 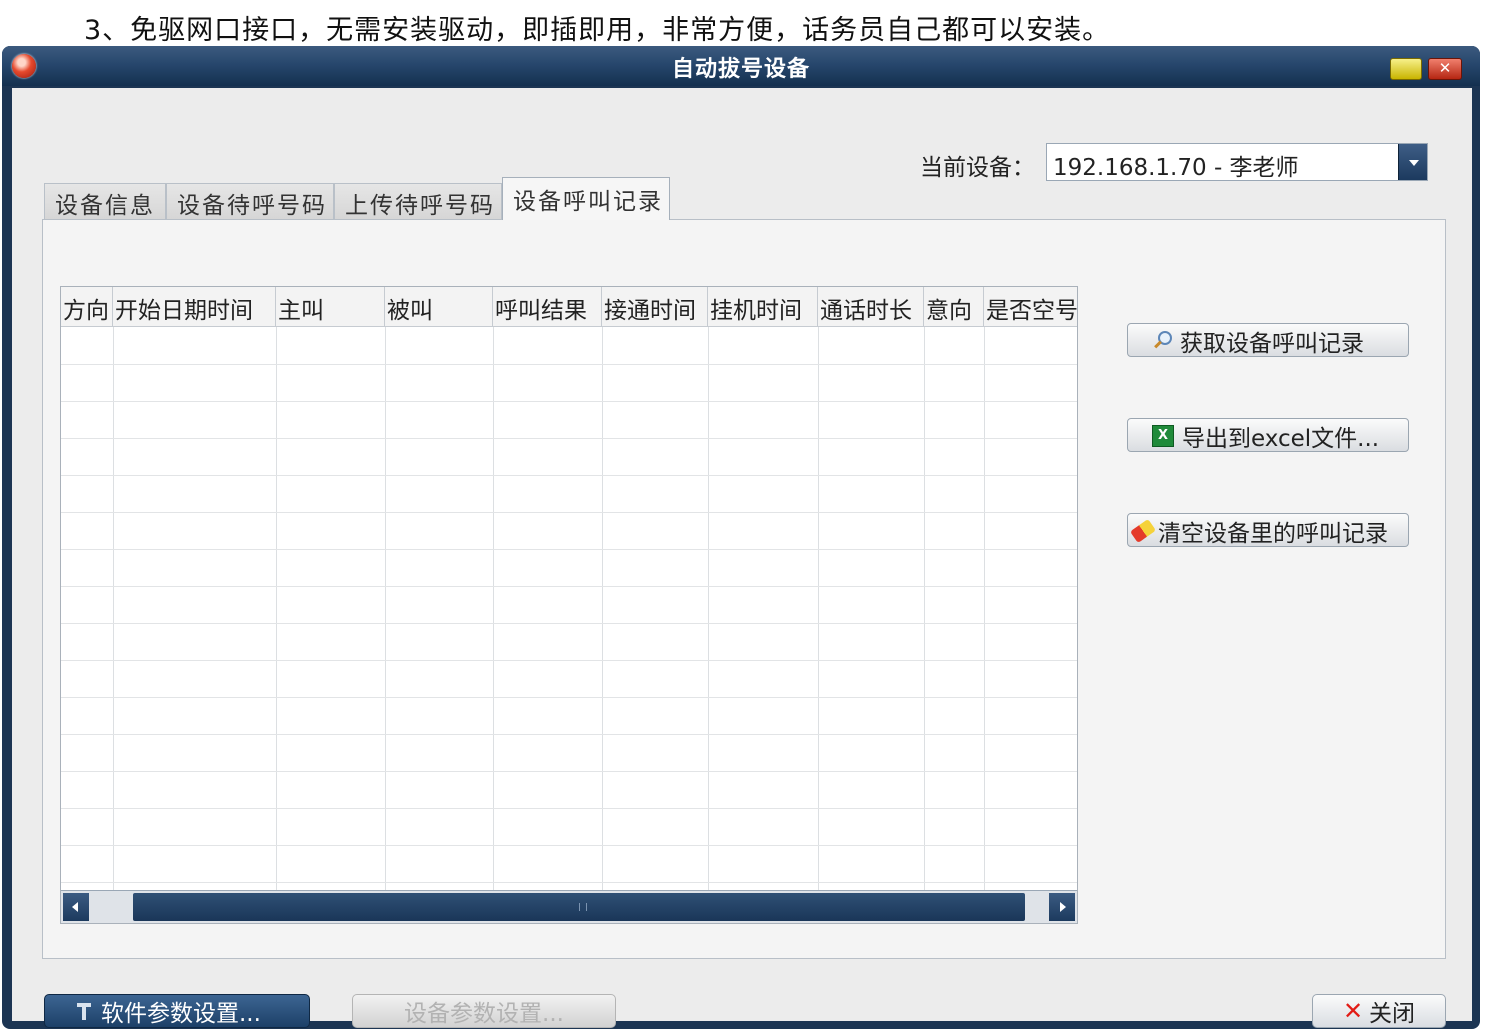 I want to click on tab-device-info: 设备信息, so click(x=105, y=201).